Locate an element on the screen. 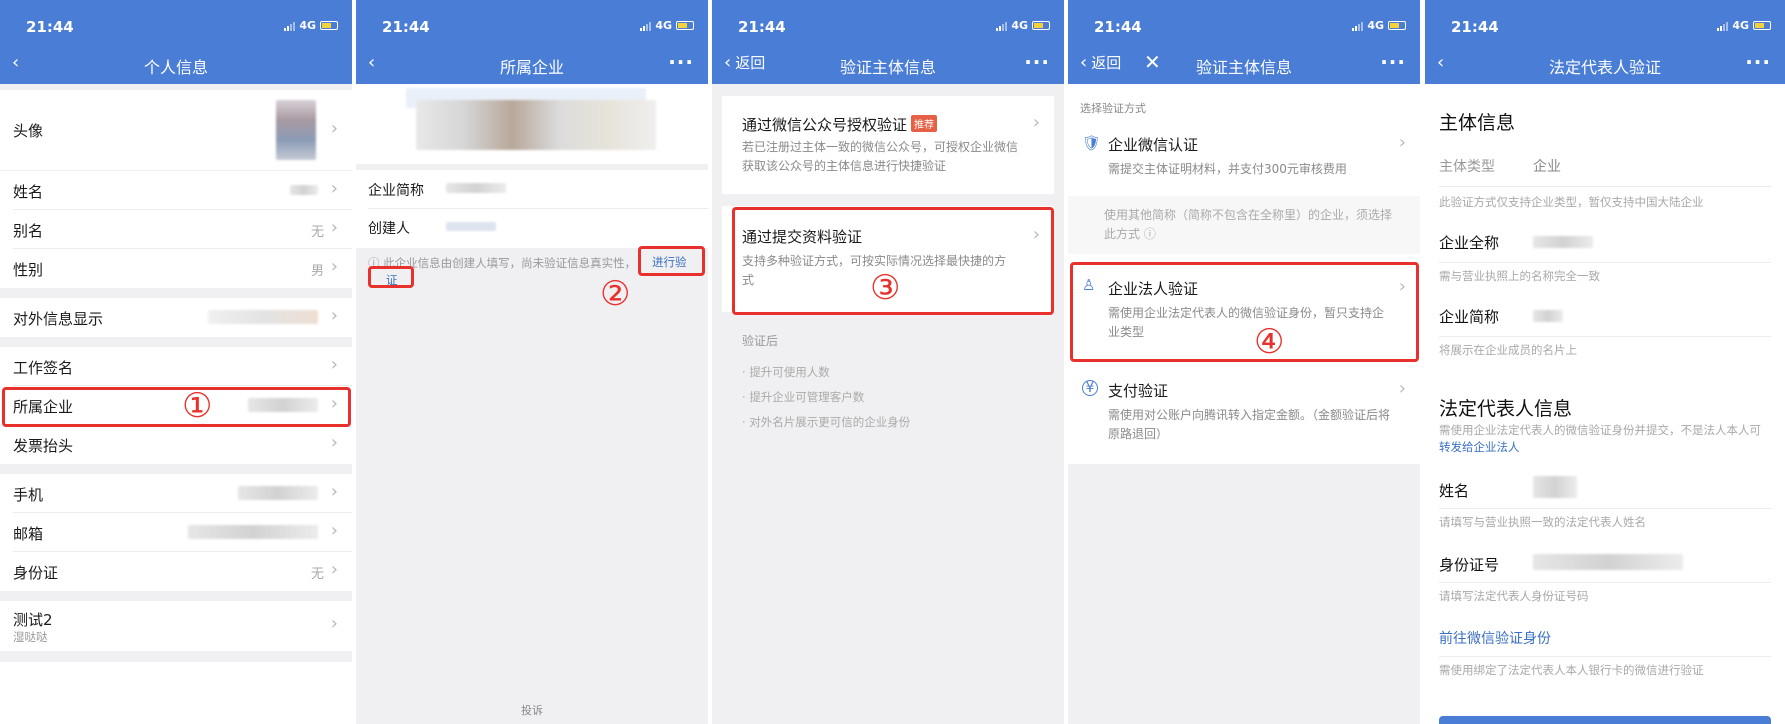  page-title: 法定代表人验证 is located at coordinates (1604, 67).